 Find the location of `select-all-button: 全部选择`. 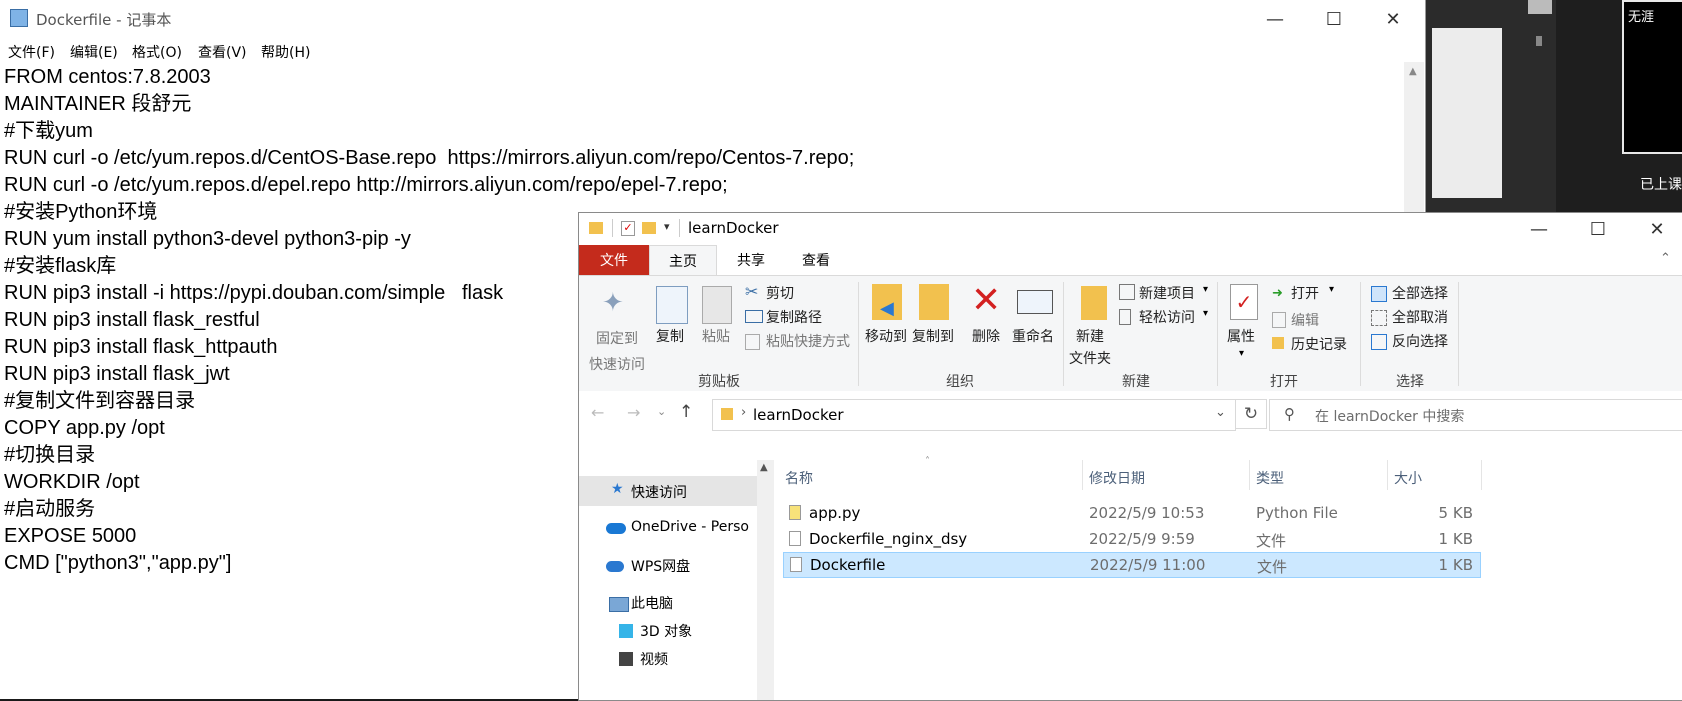

select-all-button: 全部选择 is located at coordinates (1420, 293).